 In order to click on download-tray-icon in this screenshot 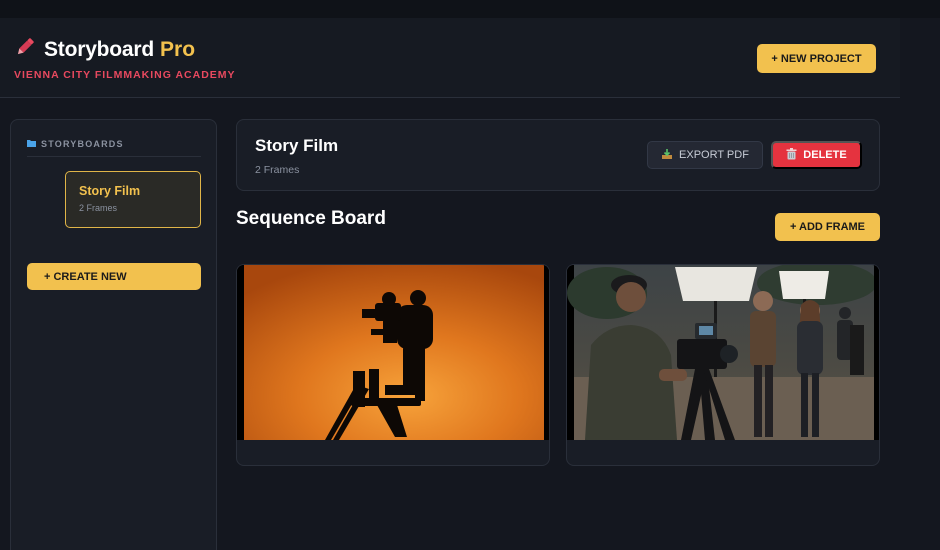, I will do `click(667, 155)`.